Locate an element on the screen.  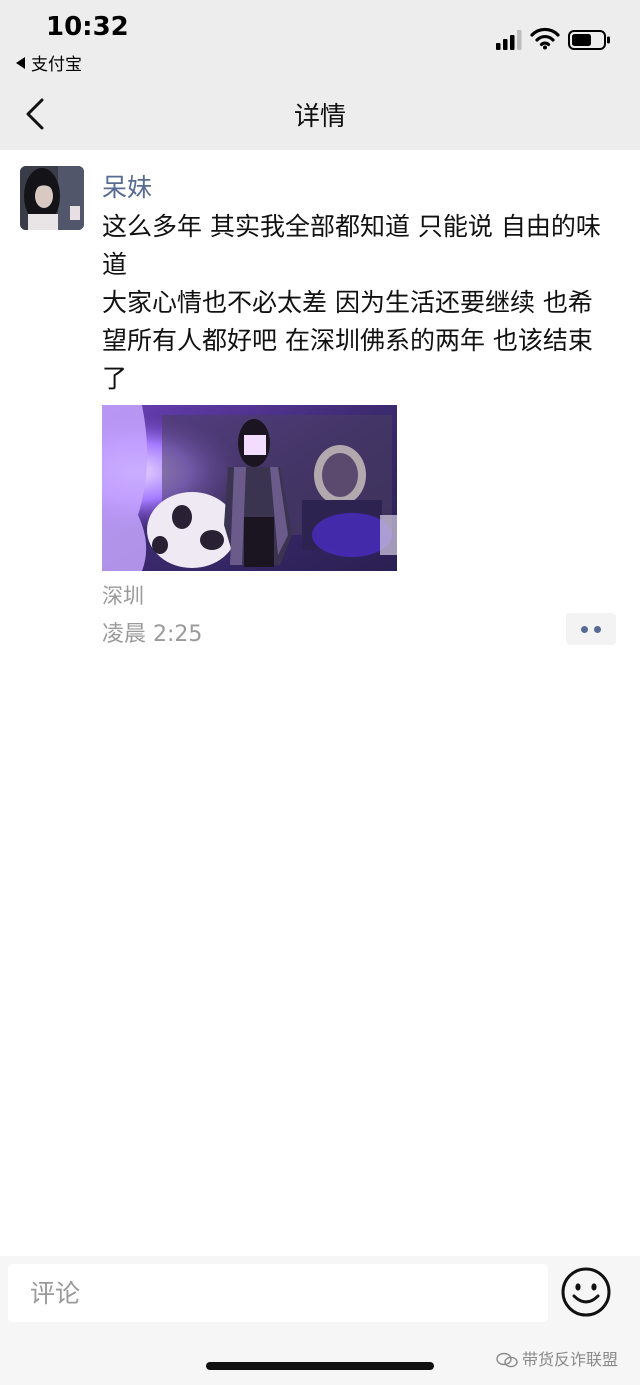
watermark: 带货反诈联盟 is located at coordinates (557, 1358).